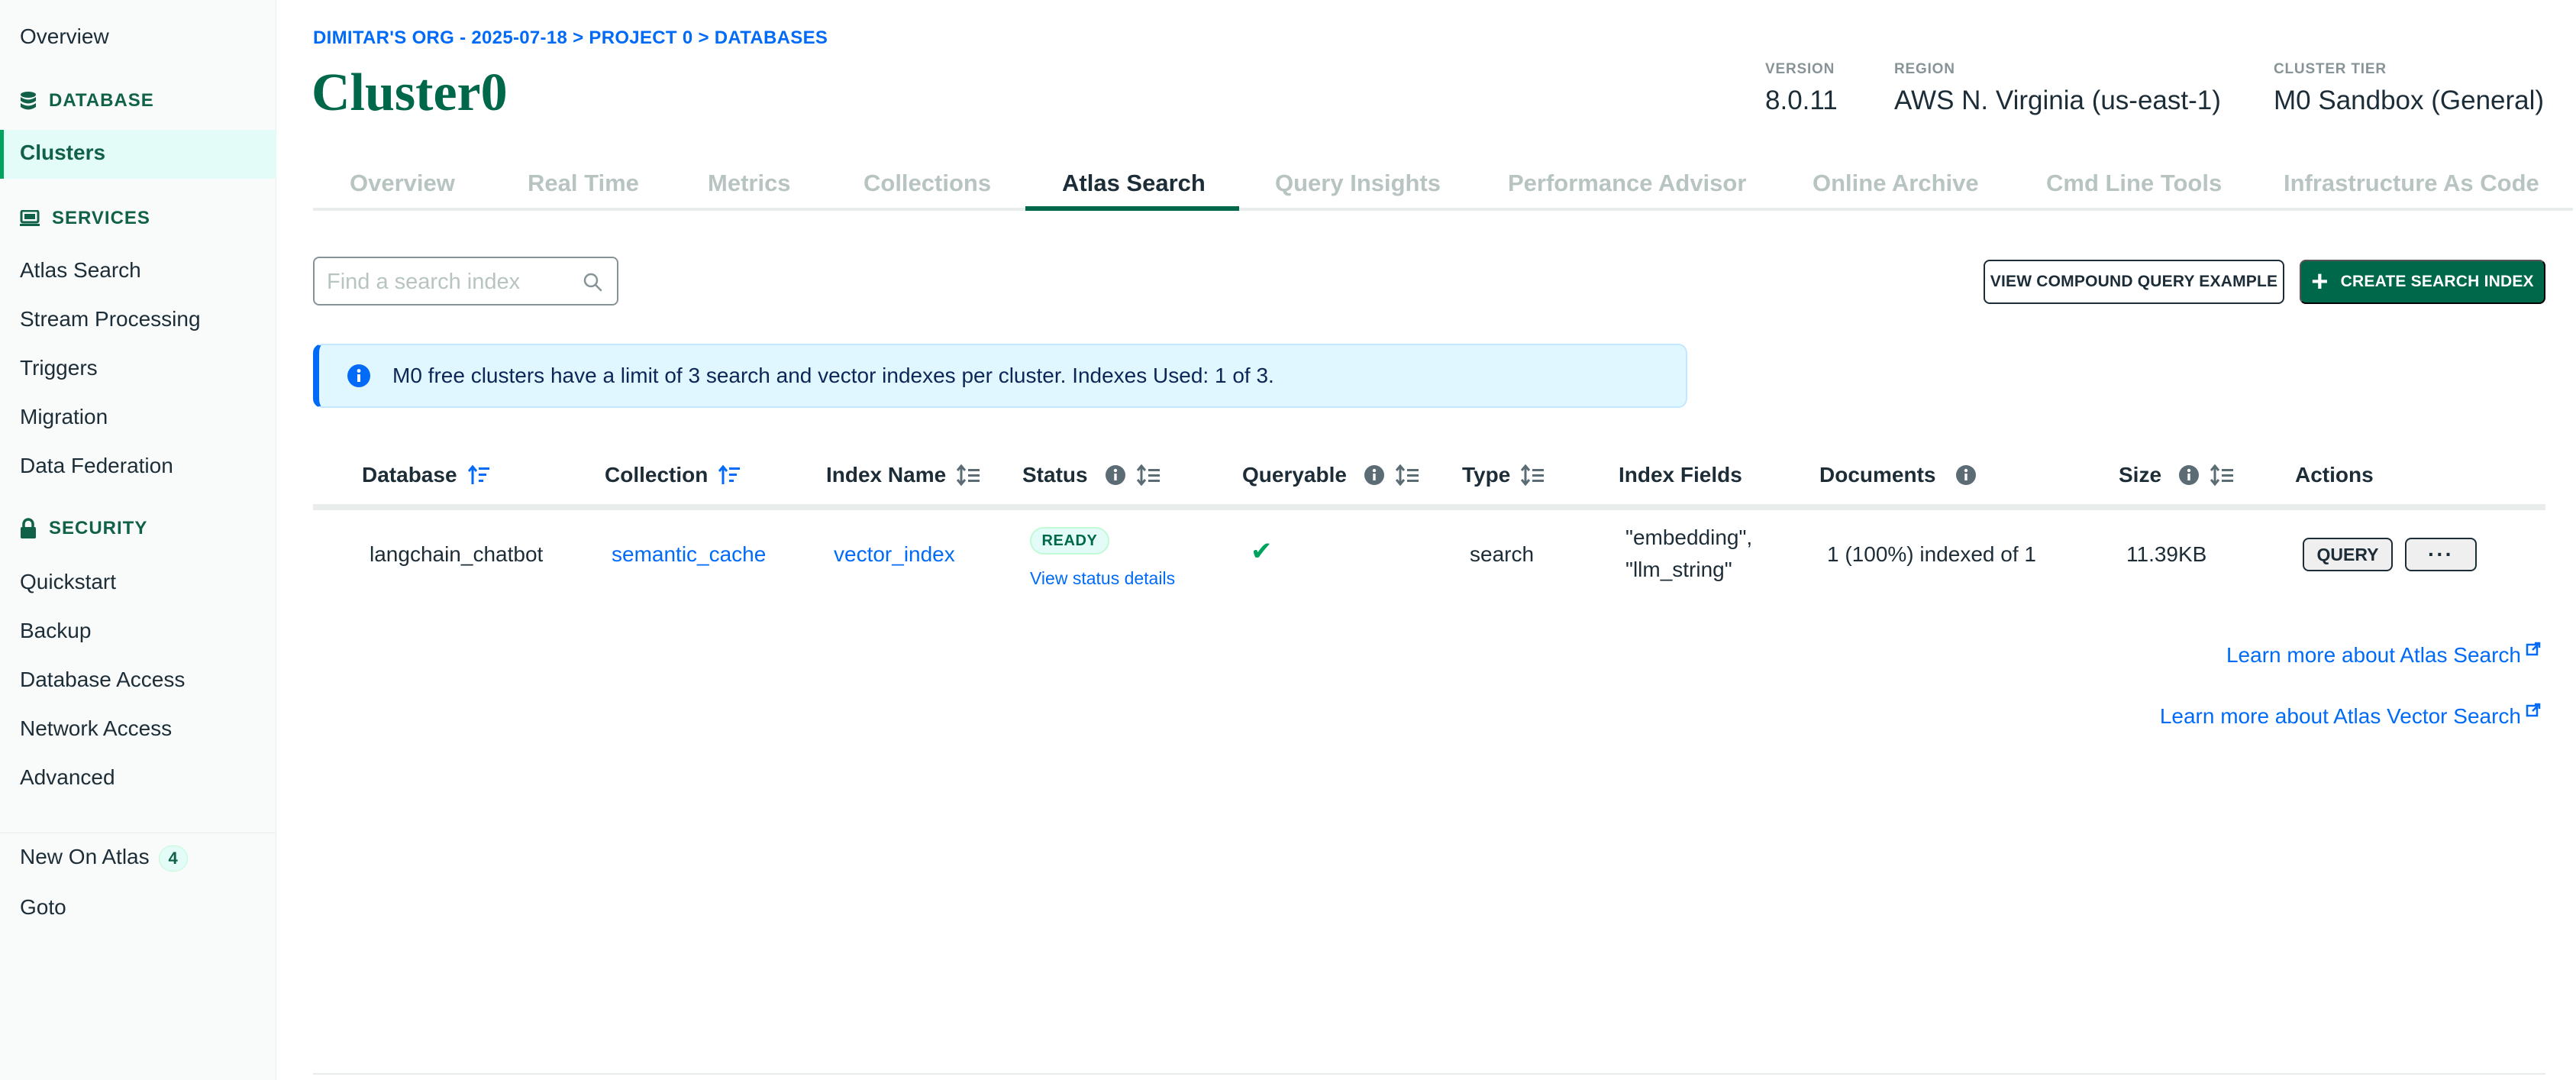  I want to click on column-label: Status, so click(1055, 475).